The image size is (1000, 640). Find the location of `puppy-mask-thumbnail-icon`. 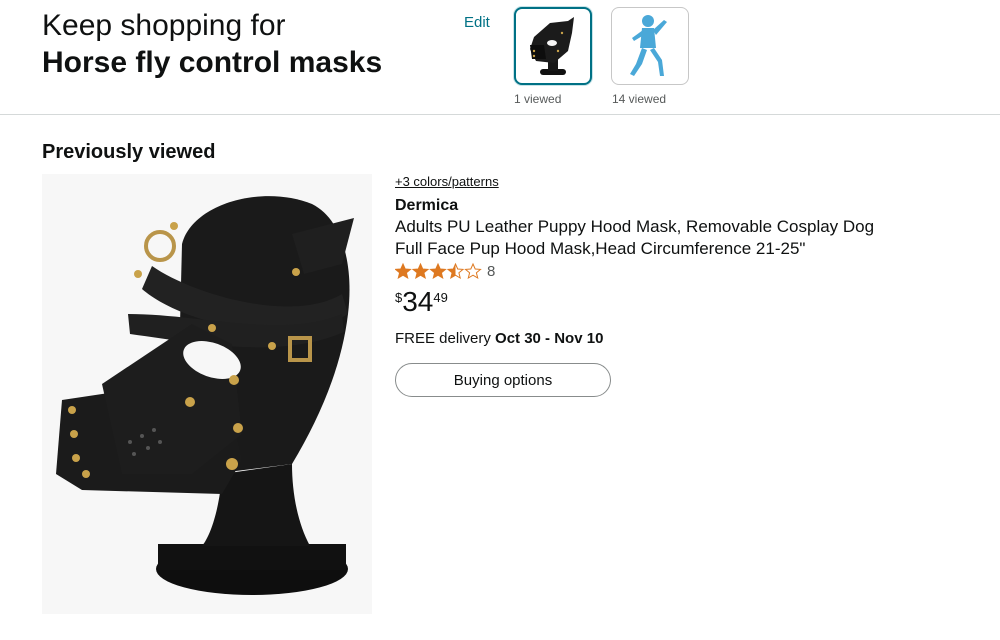

puppy-mask-thumbnail-icon is located at coordinates (552, 46).